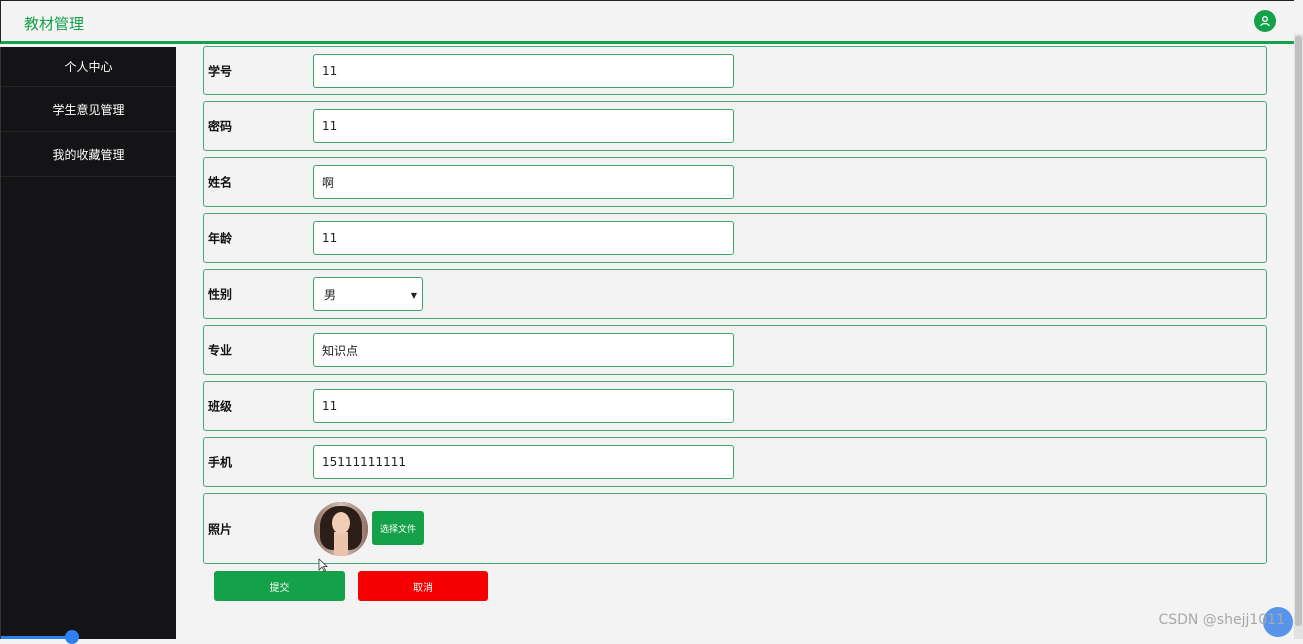 The height and width of the screenshot is (644, 1303). What do you see at coordinates (323, 565) in the screenshot?
I see `mouse-cursor-icon` at bounding box center [323, 565].